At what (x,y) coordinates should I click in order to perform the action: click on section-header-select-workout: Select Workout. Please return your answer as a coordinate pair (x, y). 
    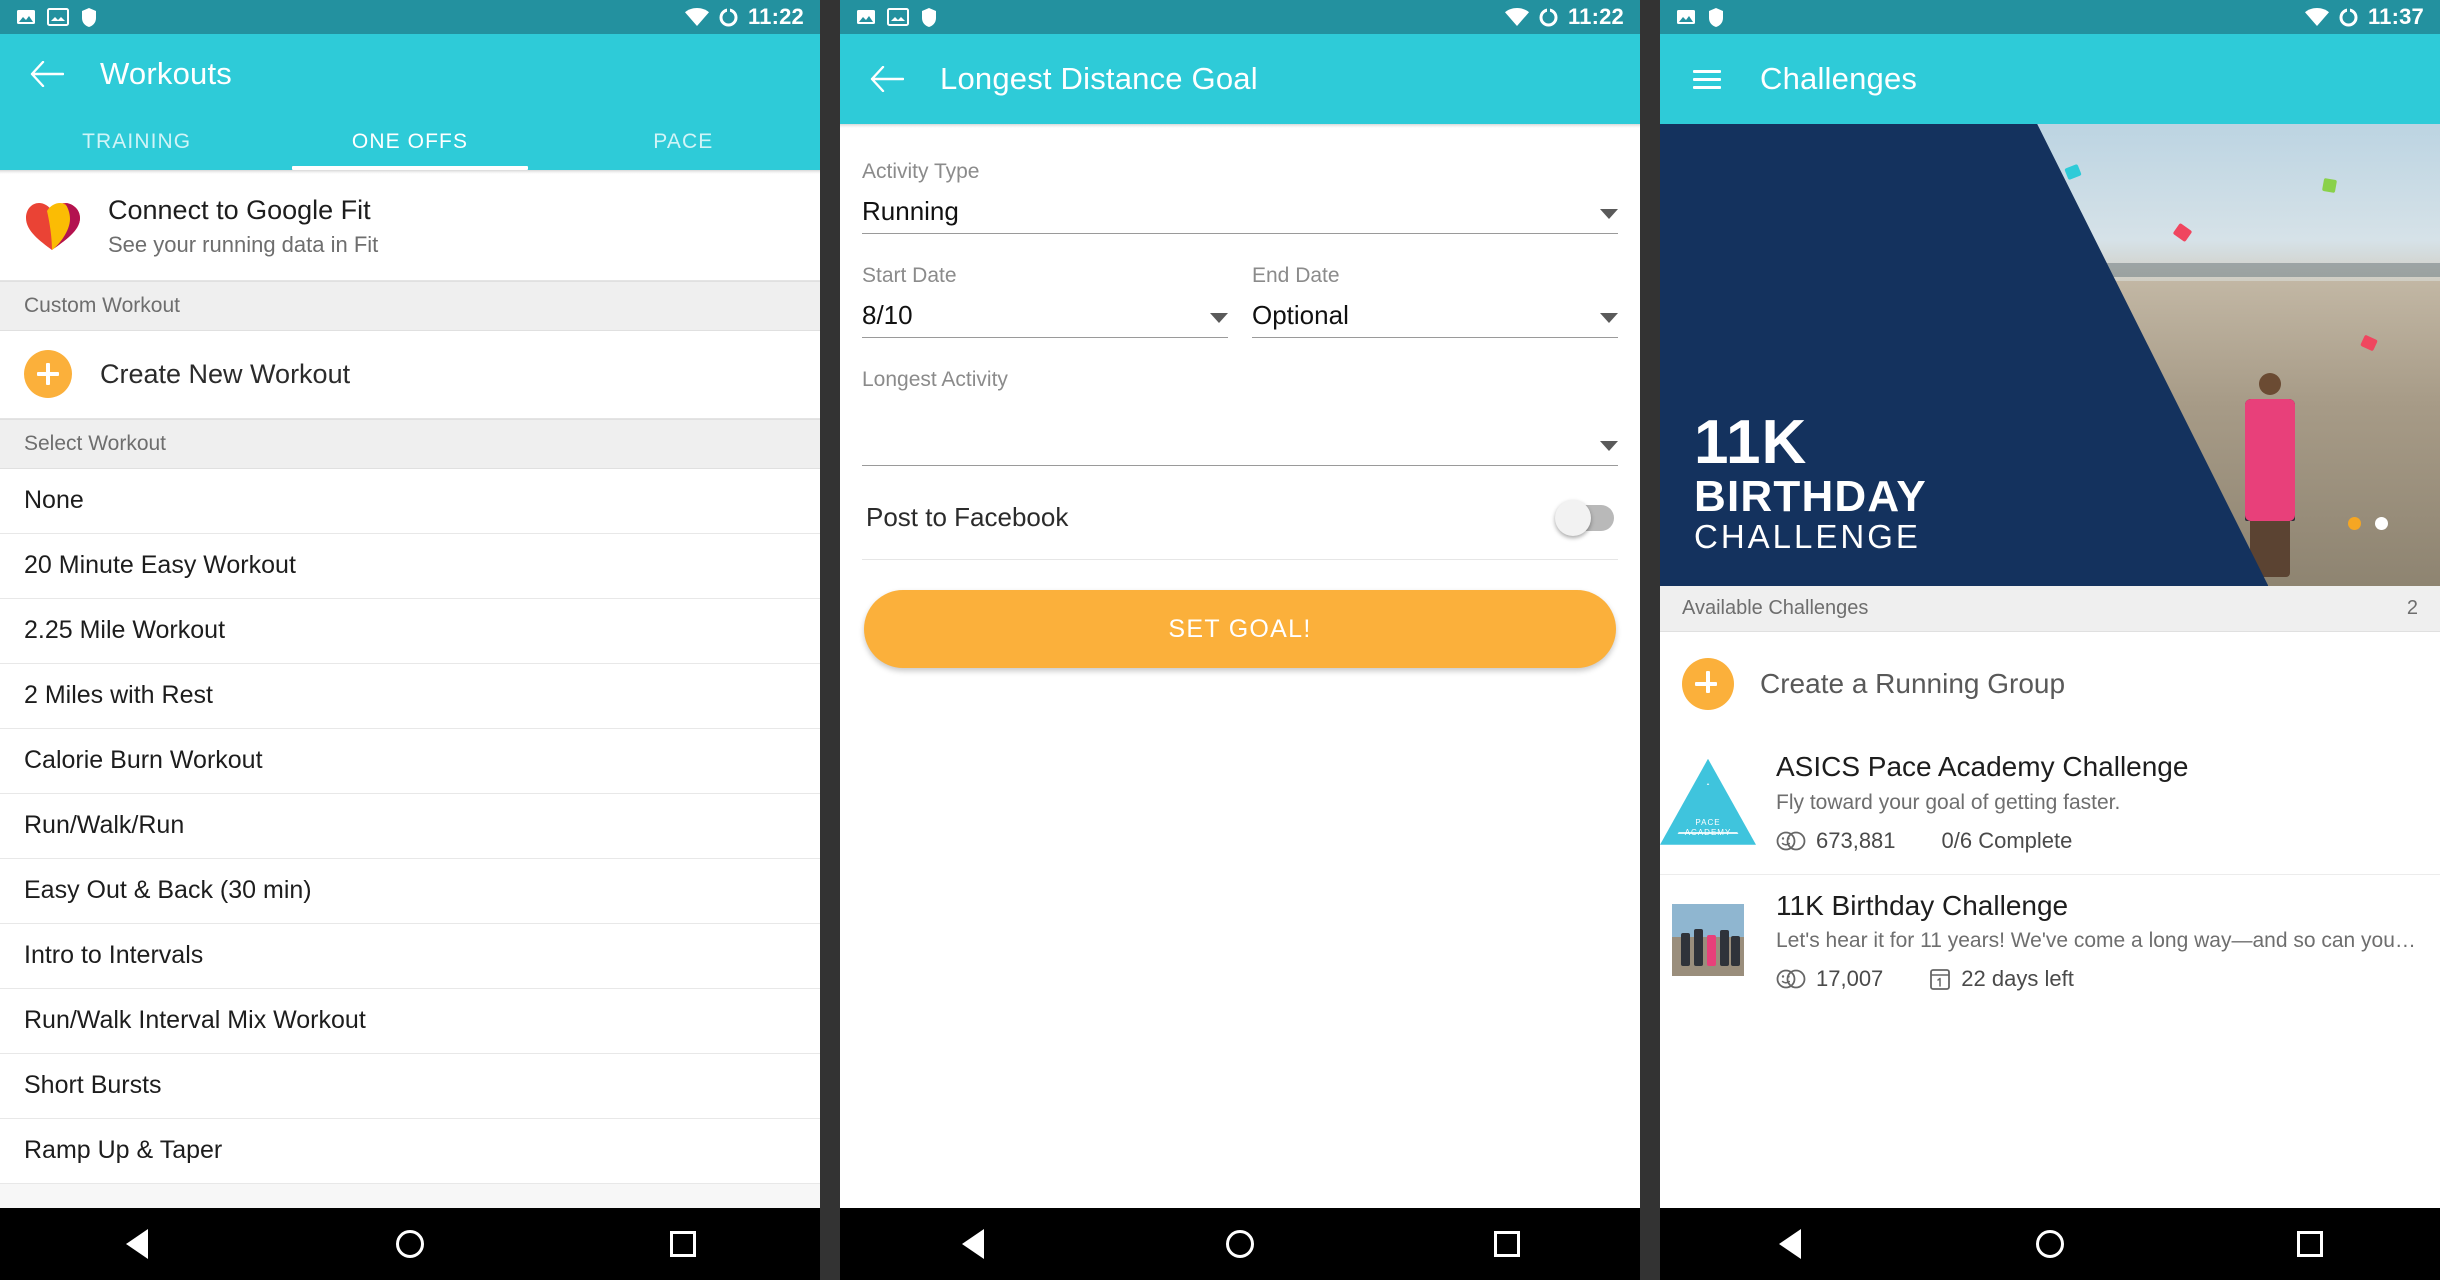
    Looking at the image, I should click on (410, 443).